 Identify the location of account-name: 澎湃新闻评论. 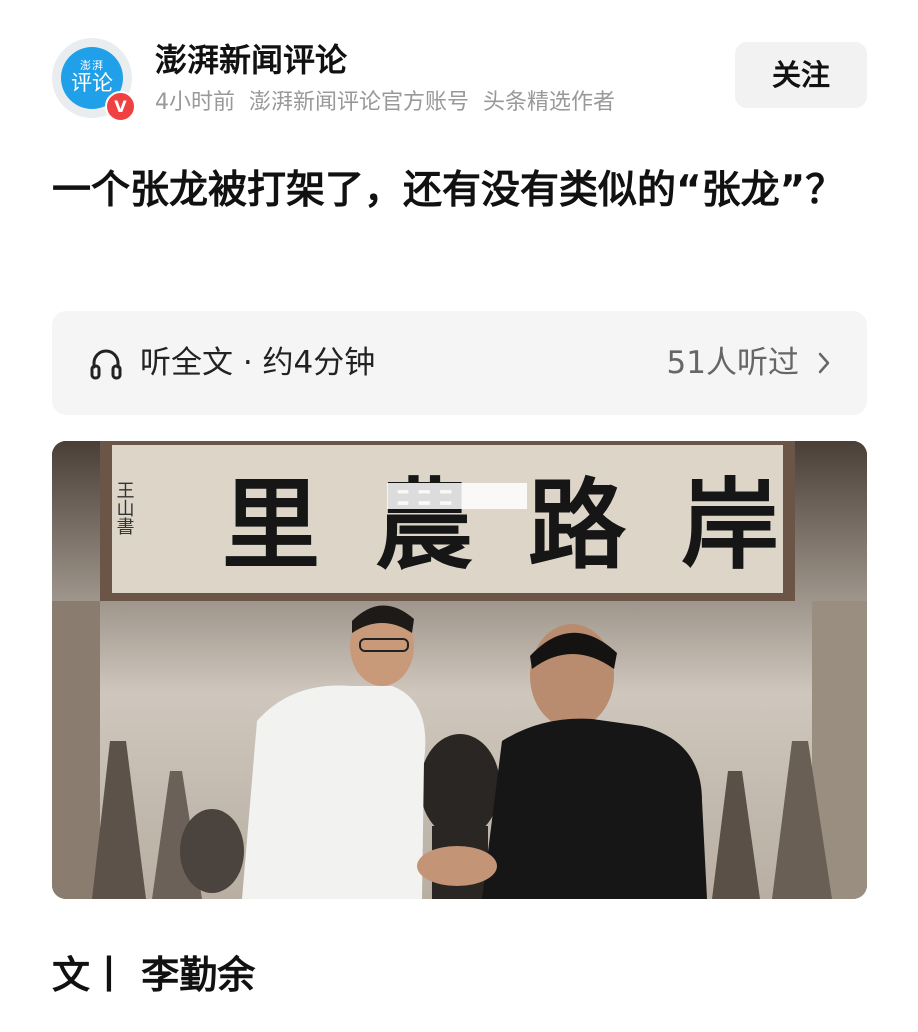
(251, 60).